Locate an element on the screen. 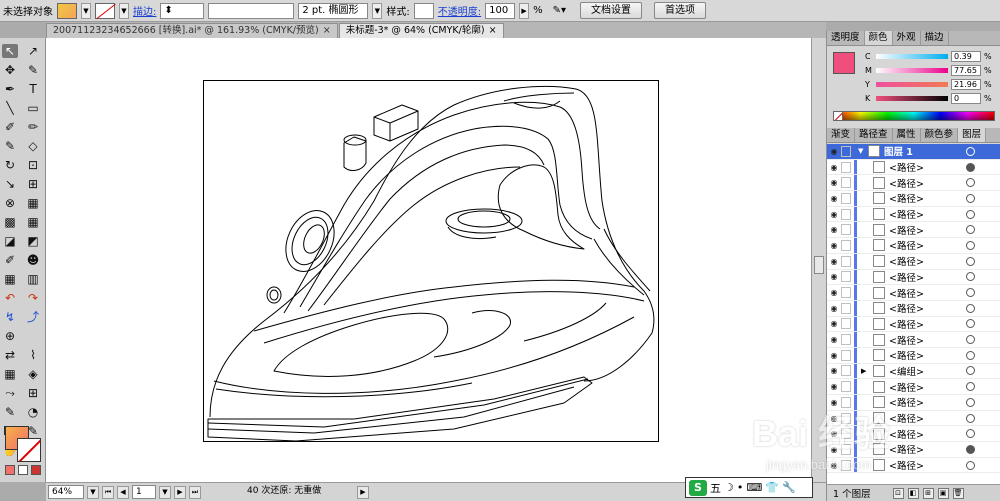 The image size is (1000, 501). stroke-color-box is located at coordinates (29, 450).